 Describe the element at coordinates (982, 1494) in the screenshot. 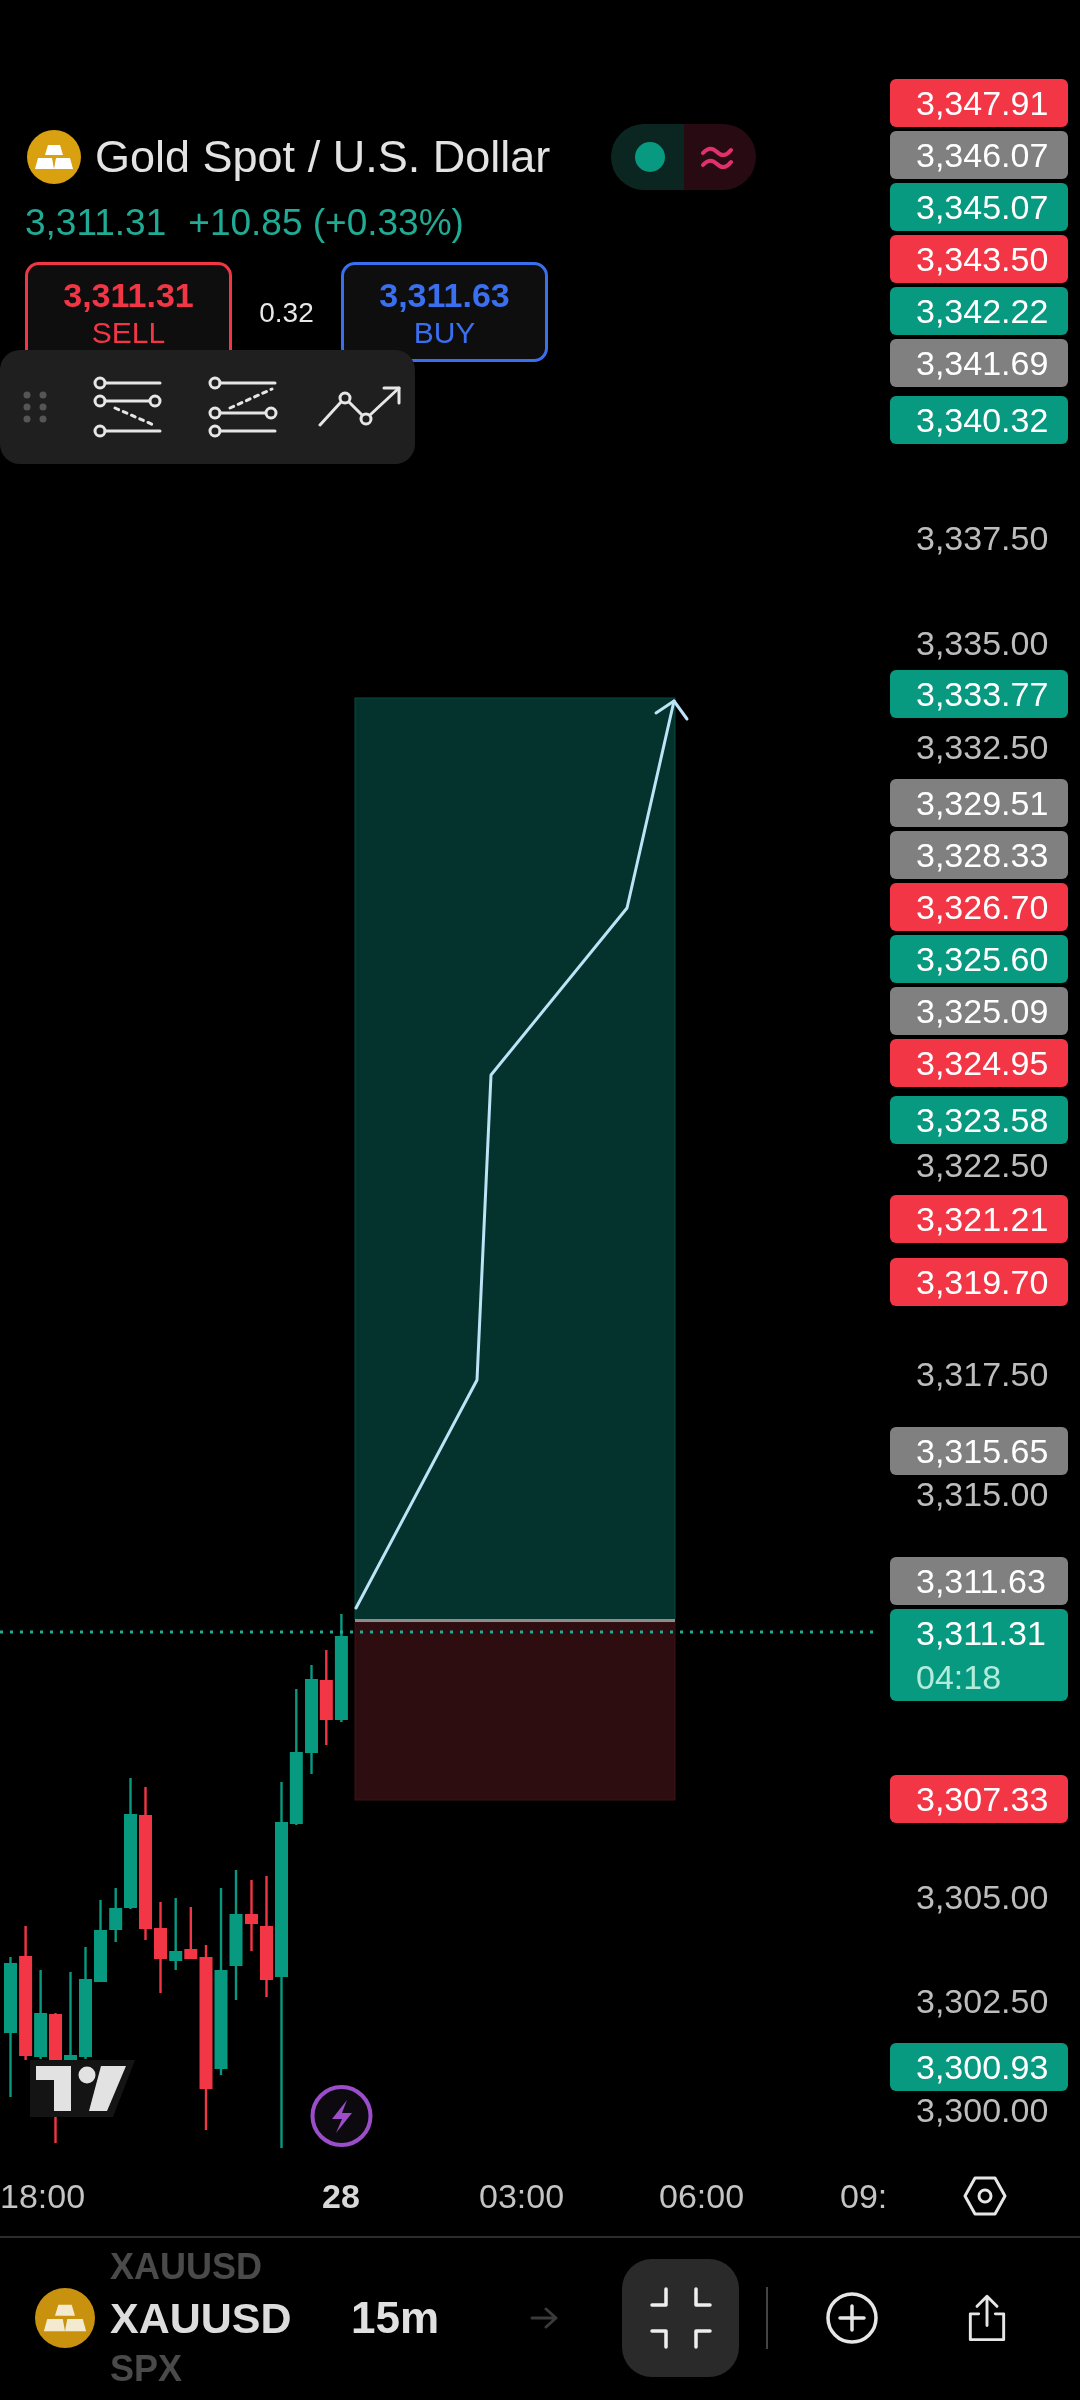

I see `axis-price: 3,315.00` at that location.